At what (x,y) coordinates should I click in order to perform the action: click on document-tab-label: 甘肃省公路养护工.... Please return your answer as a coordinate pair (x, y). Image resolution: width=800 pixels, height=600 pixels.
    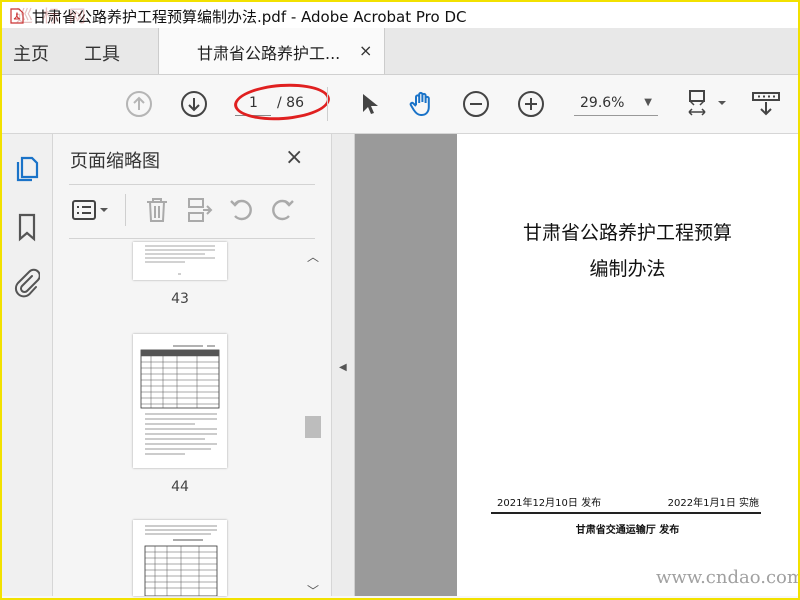
    Looking at the image, I should click on (269, 53).